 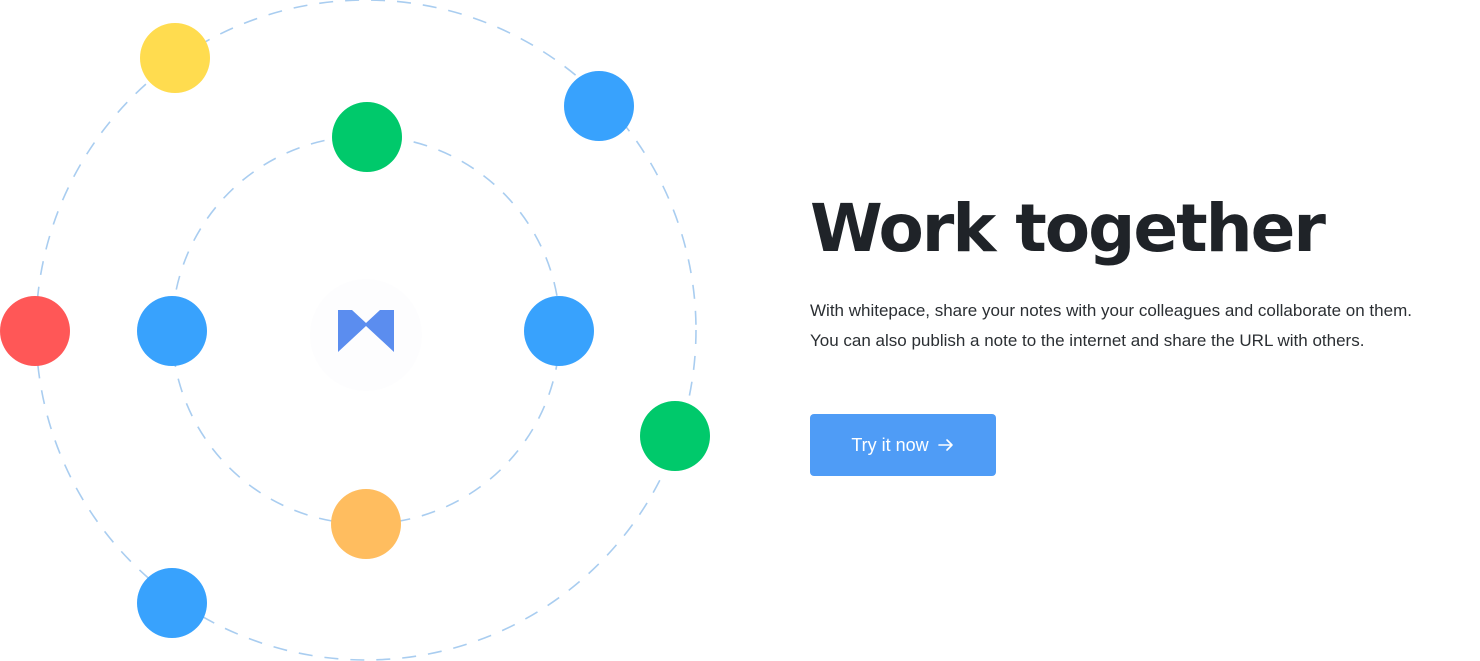 I want to click on blue-dot-inner-right, so click(x=559, y=331).